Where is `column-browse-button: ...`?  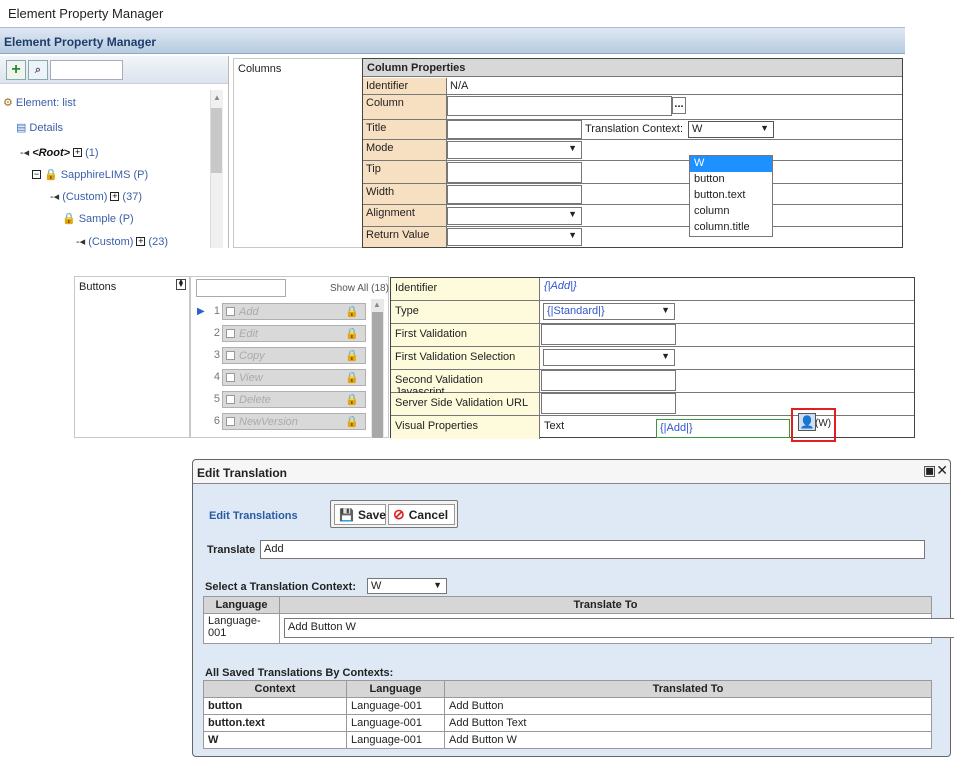
column-browse-button: ... is located at coordinates (679, 105).